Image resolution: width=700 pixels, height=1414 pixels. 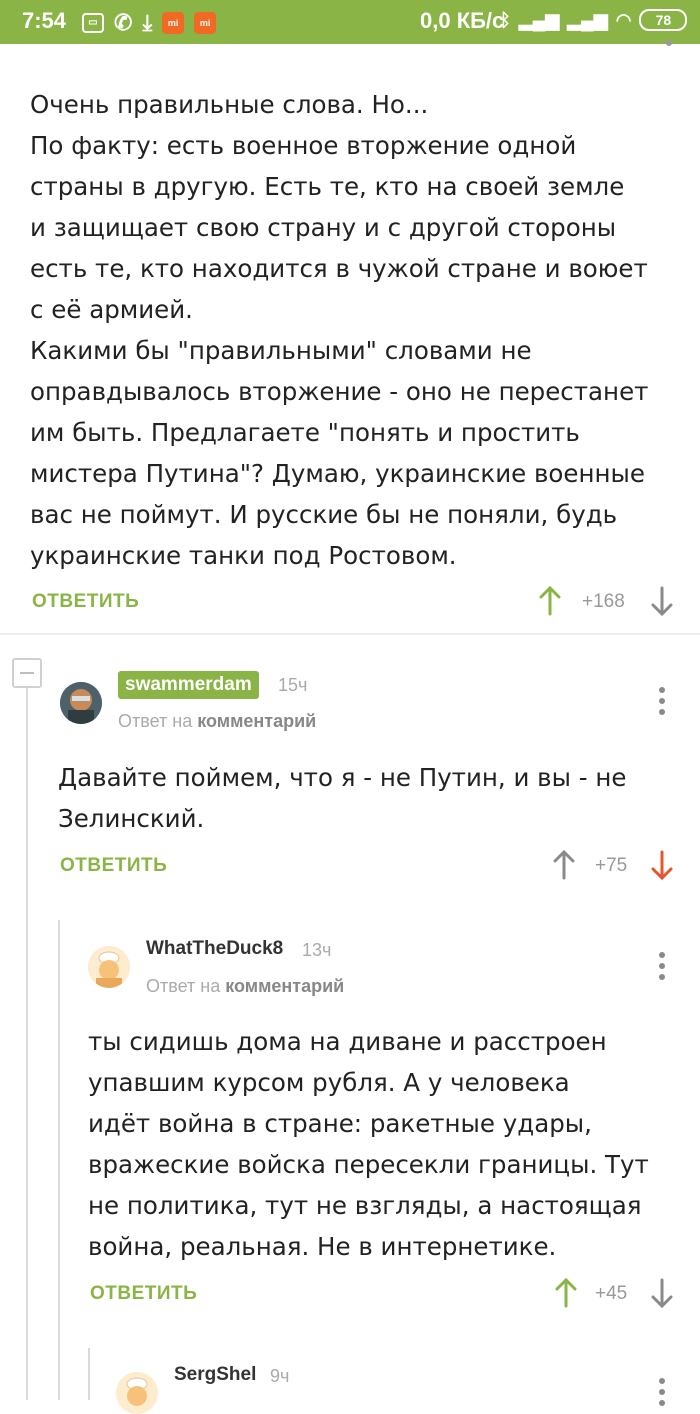 I want to click on username: SergShel, so click(x=215, y=1375).